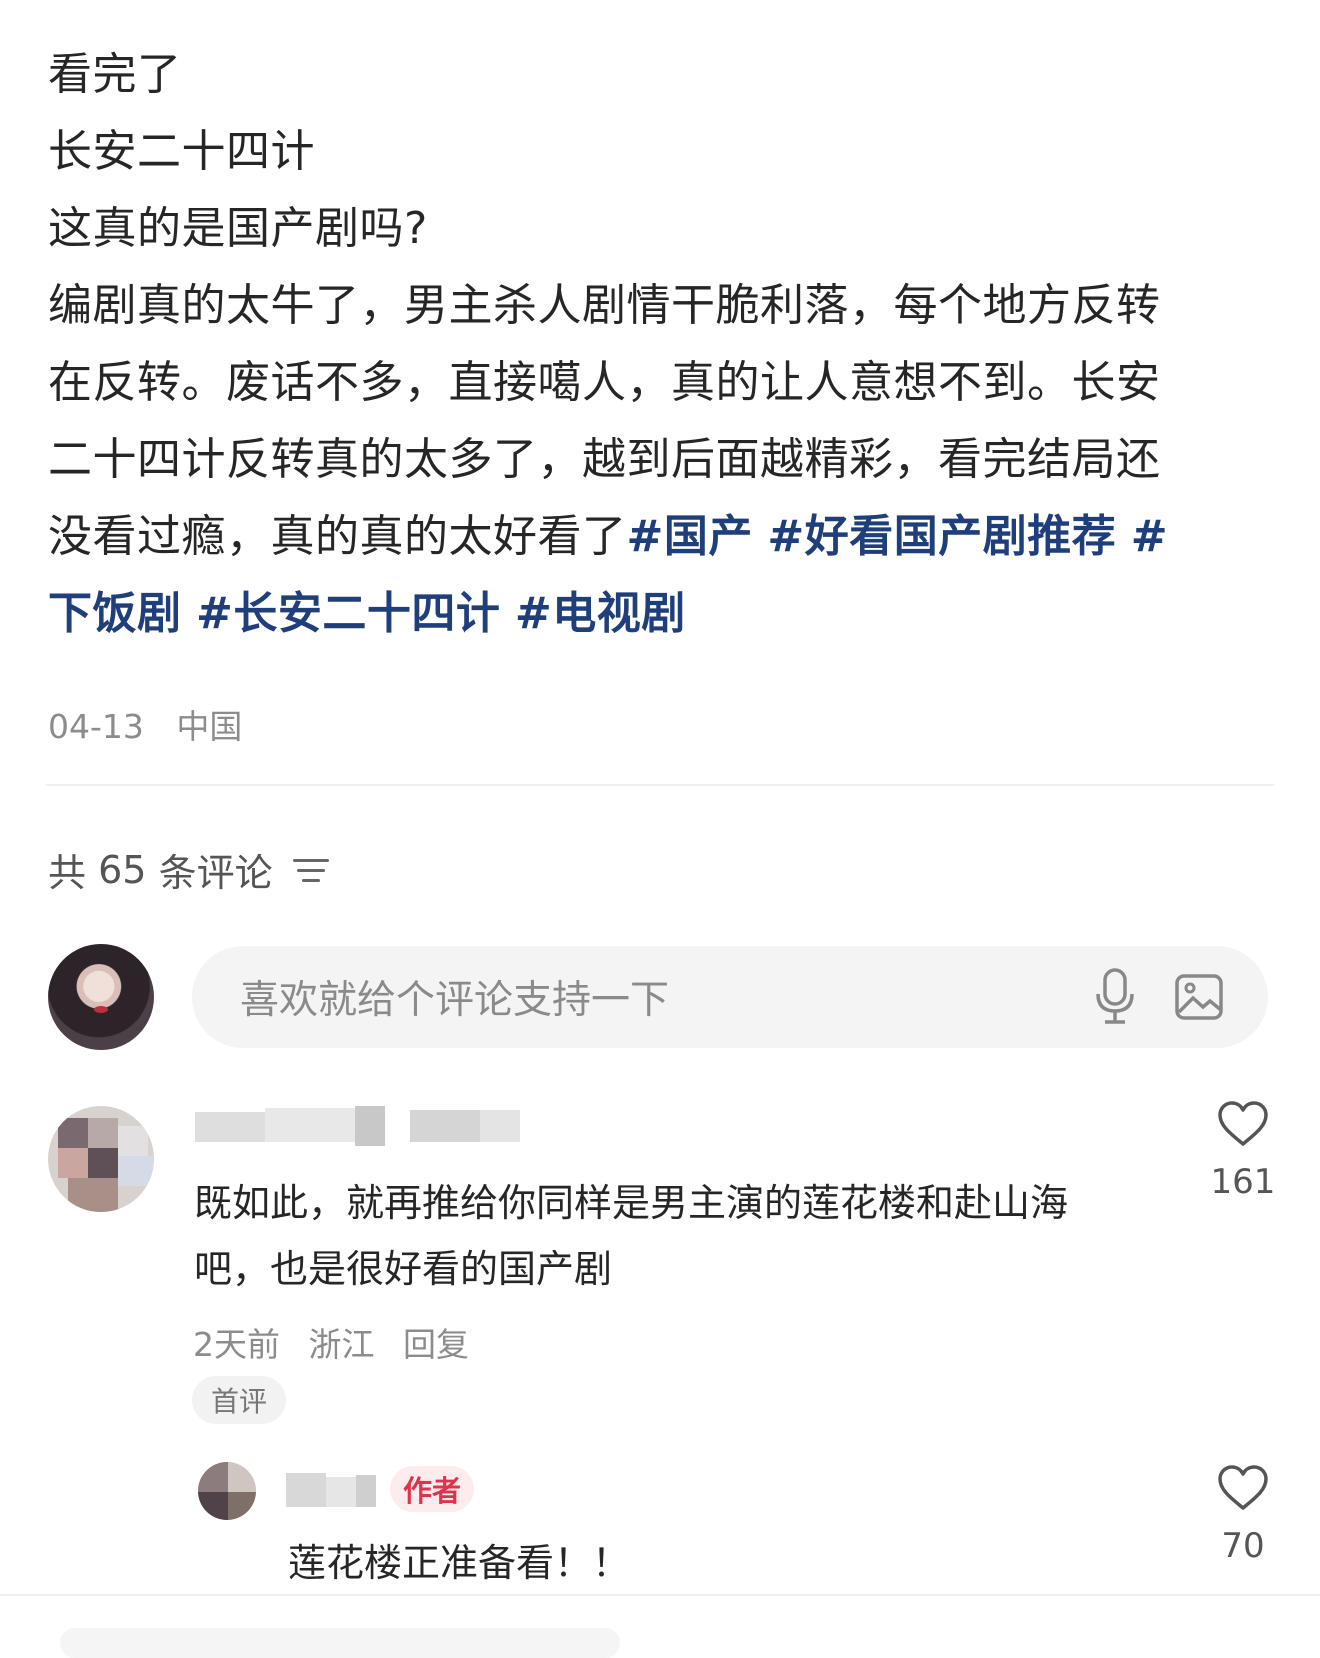 This screenshot has height=1658, width=1320. Describe the element at coordinates (215, 873) in the screenshot. I see `comment-count-suffix: 条评论` at that location.